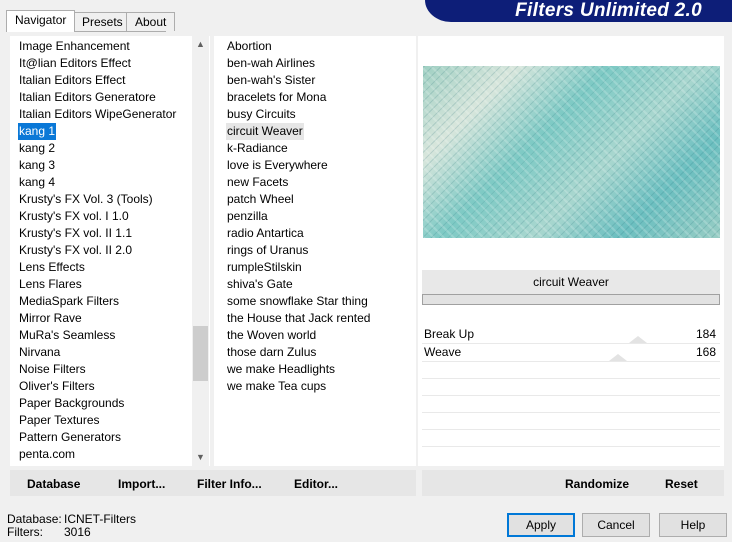 This screenshot has width=732, height=542. I want to click on apply-button: Apply, so click(541, 525).